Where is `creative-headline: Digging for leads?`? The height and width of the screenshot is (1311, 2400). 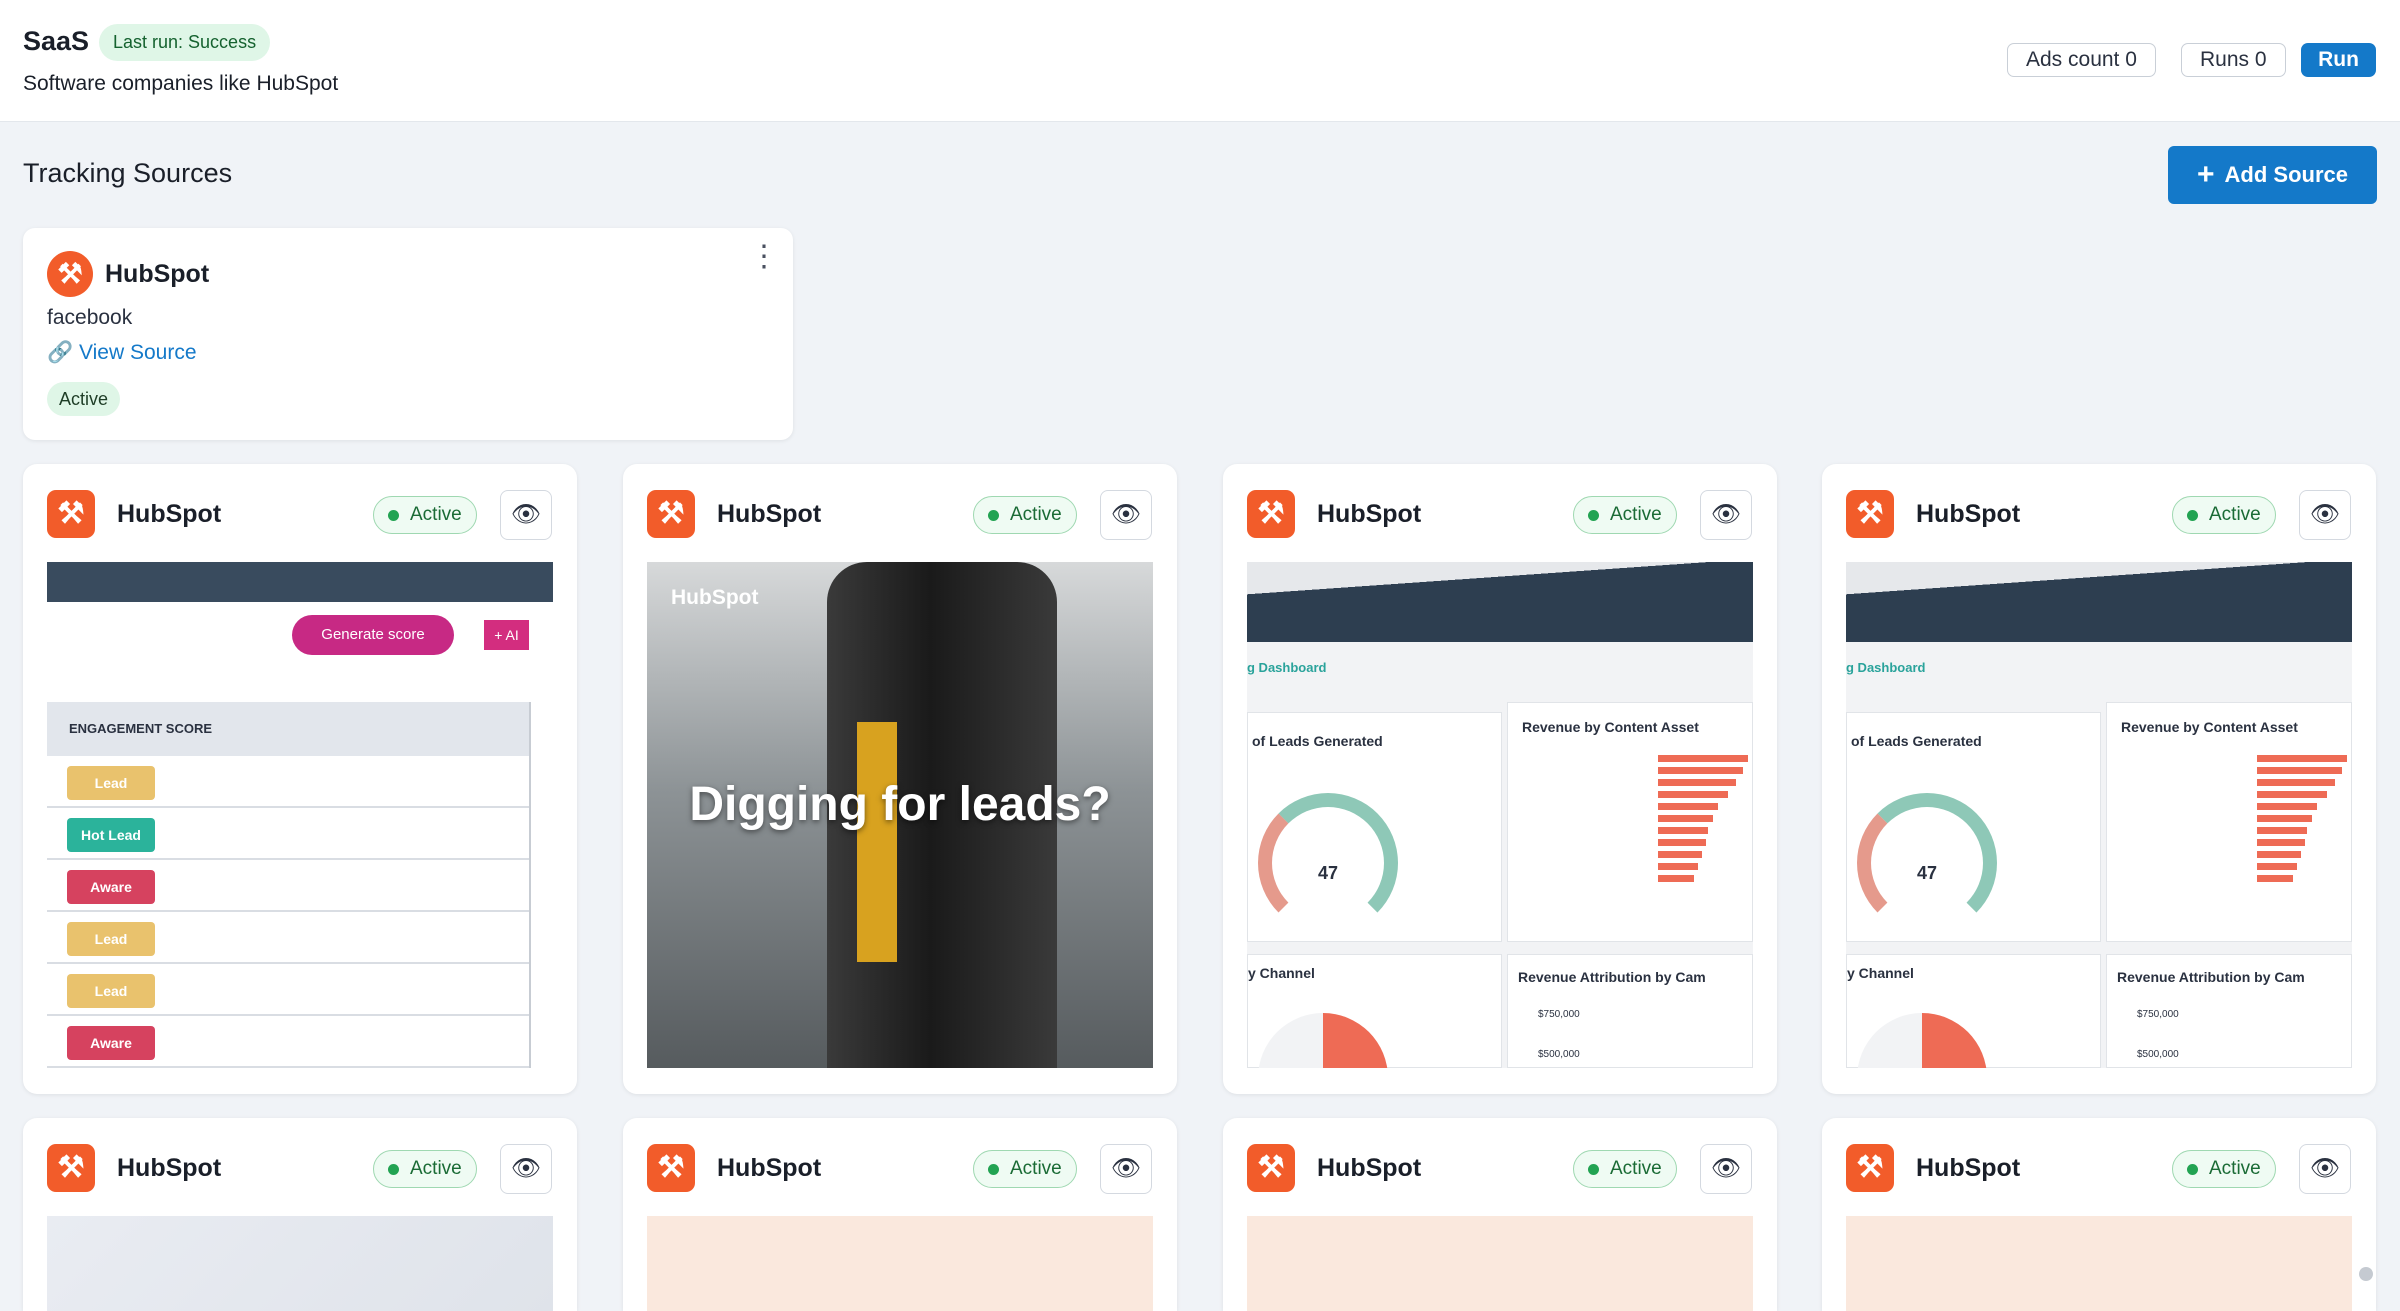
creative-headline: Digging for leads? is located at coordinates (900, 804).